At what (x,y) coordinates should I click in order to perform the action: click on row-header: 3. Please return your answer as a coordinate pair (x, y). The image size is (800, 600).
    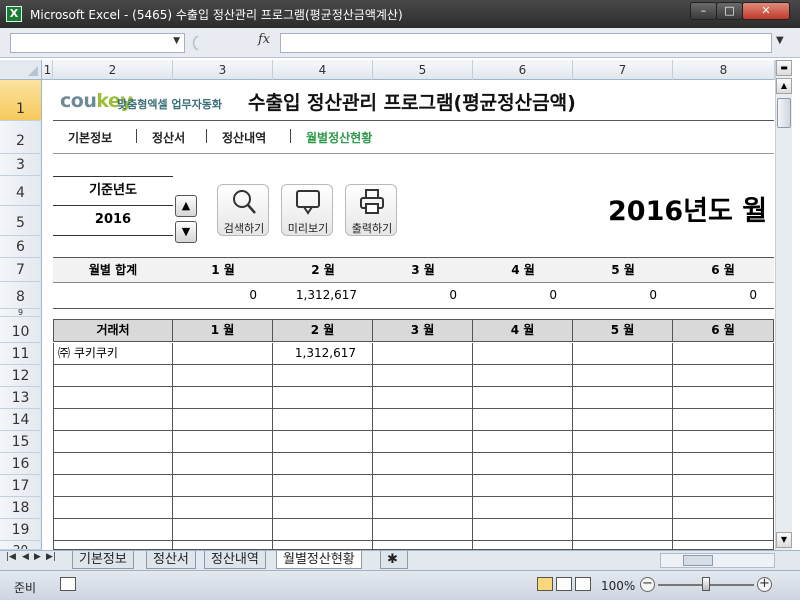
    Looking at the image, I should click on (21, 165).